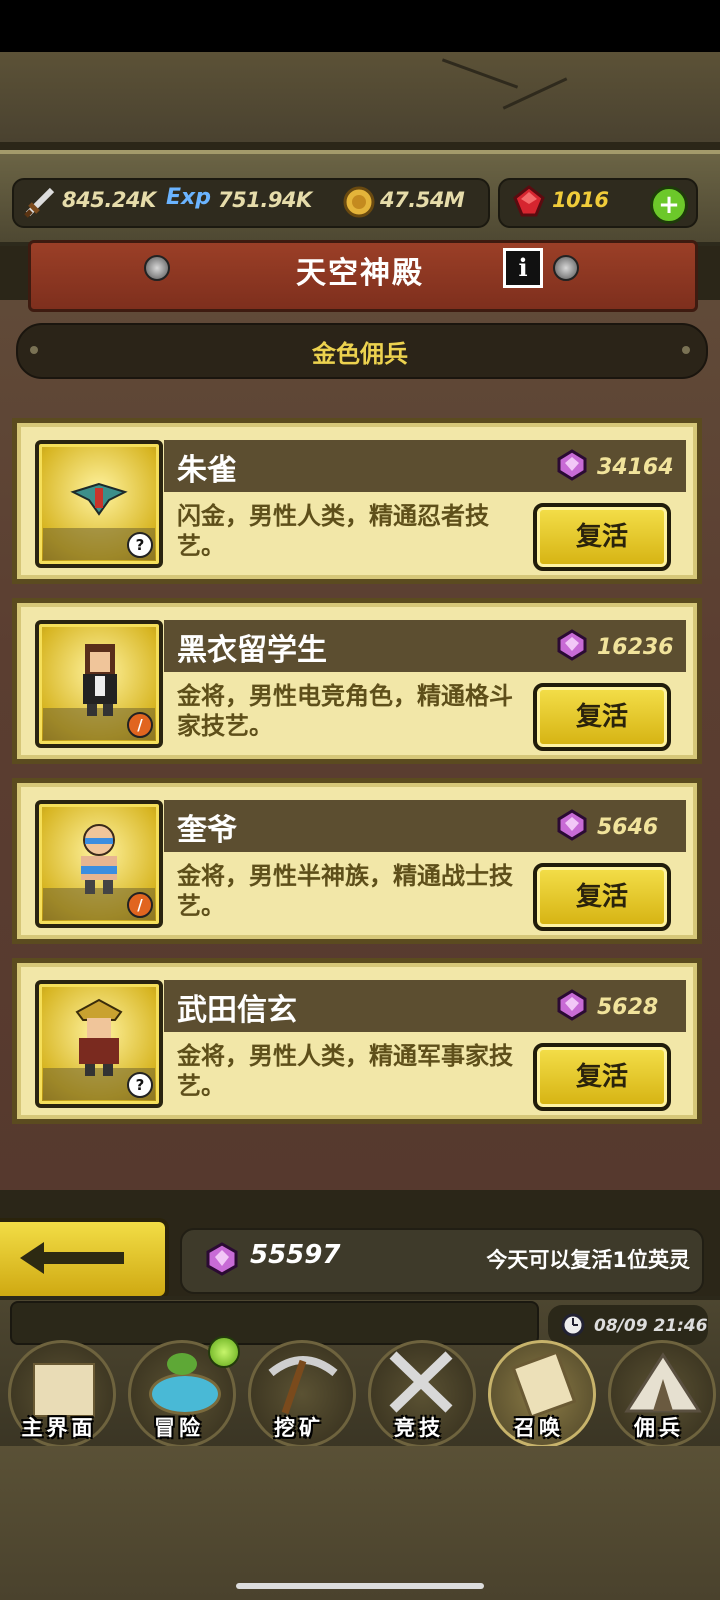  I want to click on nav-mining: 挖矿, so click(299, 1394).